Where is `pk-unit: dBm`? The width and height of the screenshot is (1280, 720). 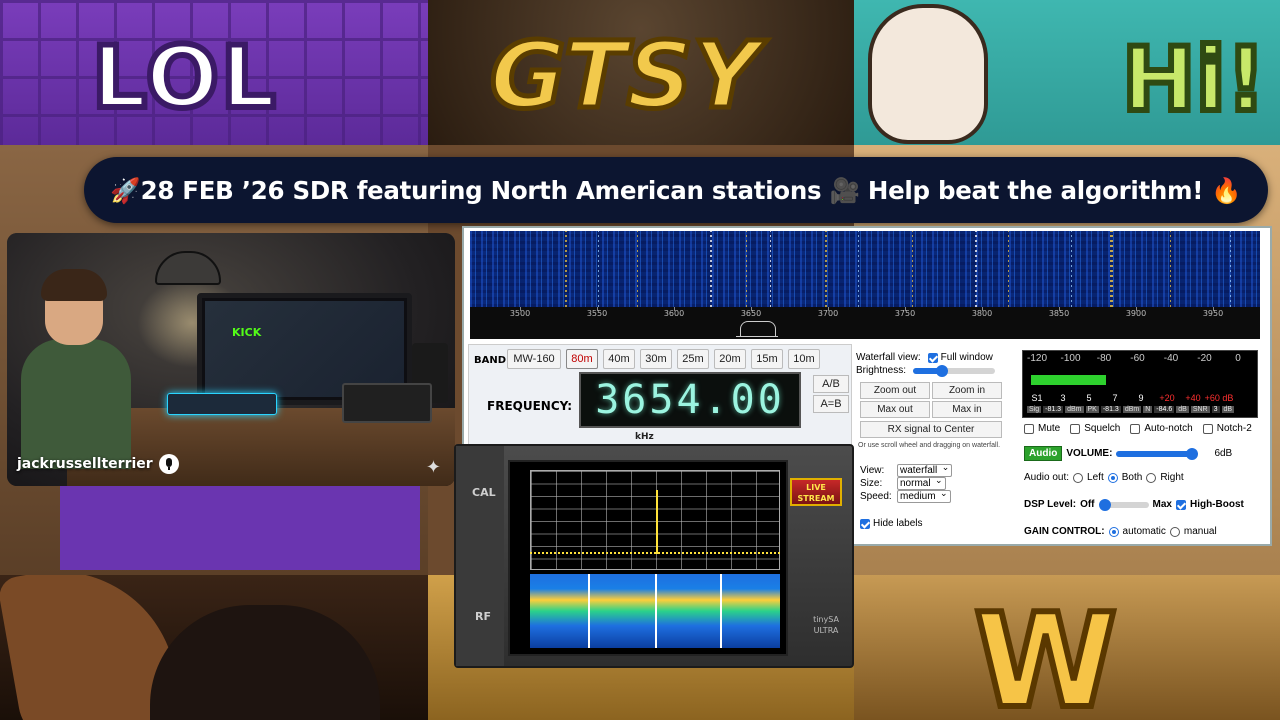 pk-unit: dBm is located at coordinates (1132, 409).